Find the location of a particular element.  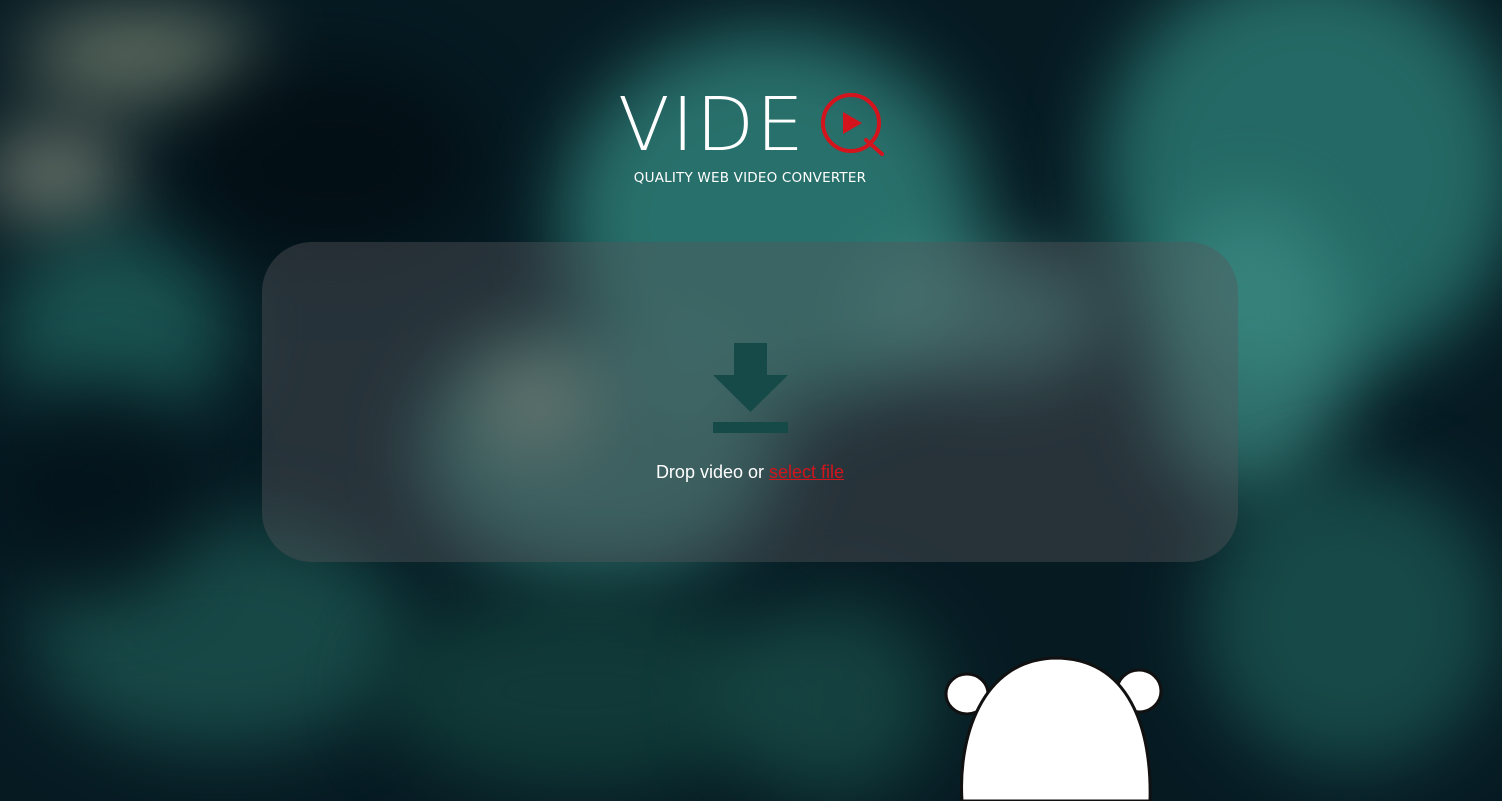

bear-mascot is located at coordinates (1053, 728).